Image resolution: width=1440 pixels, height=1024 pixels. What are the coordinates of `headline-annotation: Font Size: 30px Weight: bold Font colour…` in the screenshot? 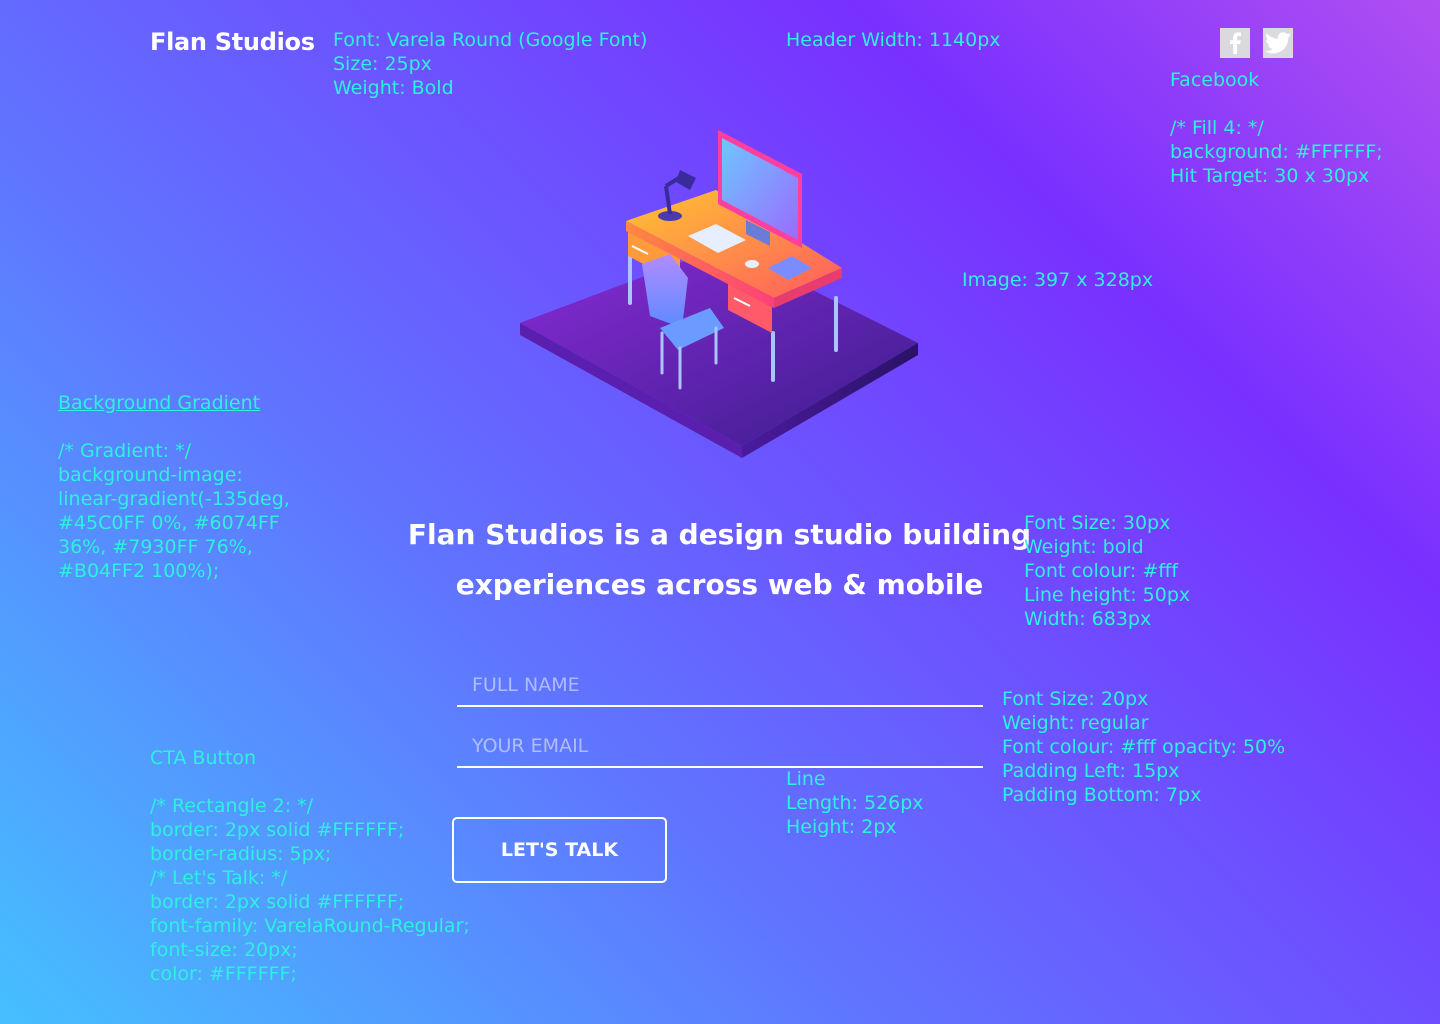 It's located at (1107, 571).